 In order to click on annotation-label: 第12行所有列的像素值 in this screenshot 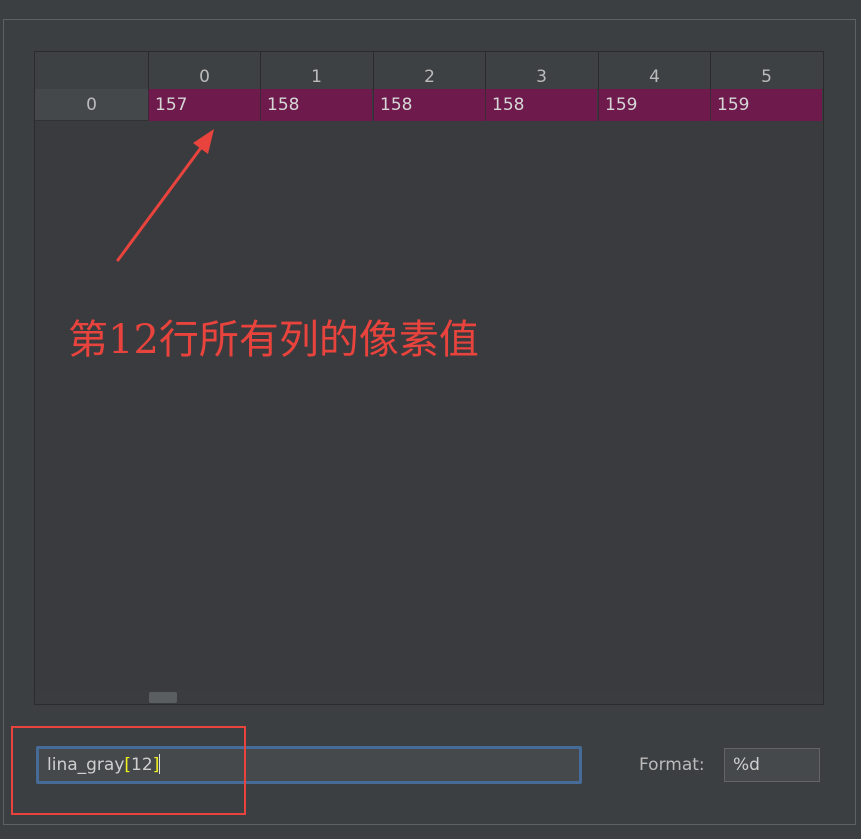, I will do `click(273, 340)`.